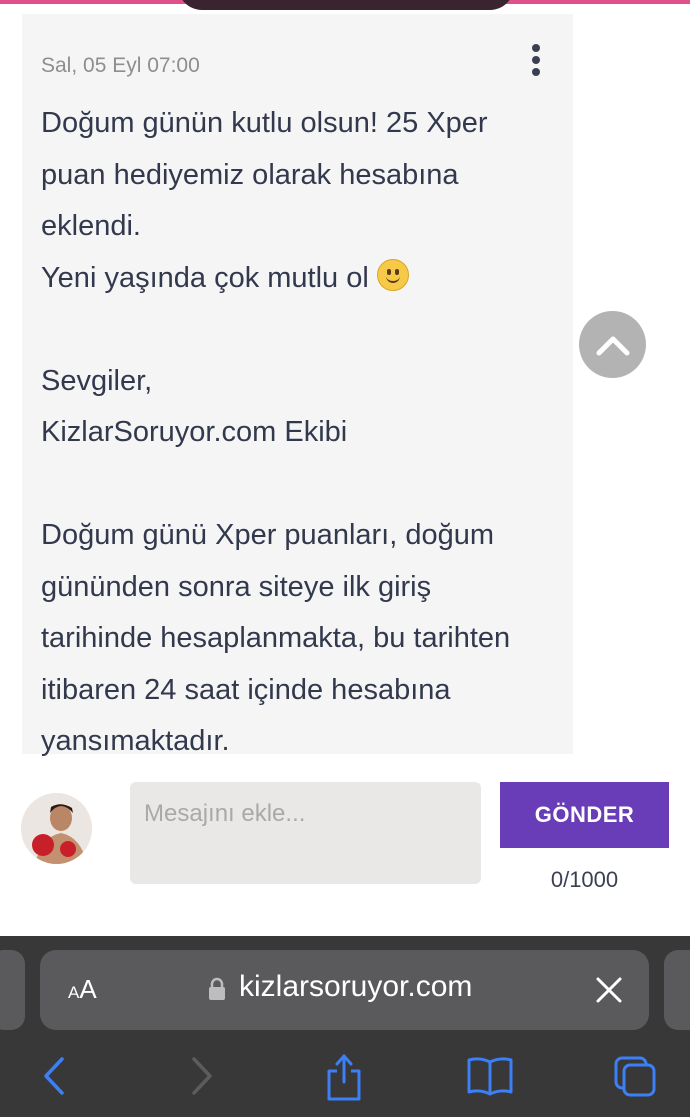 This screenshot has width=690, height=1117. Describe the element at coordinates (91, 226) in the screenshot. I see `message-line: eklendi.` at that location.